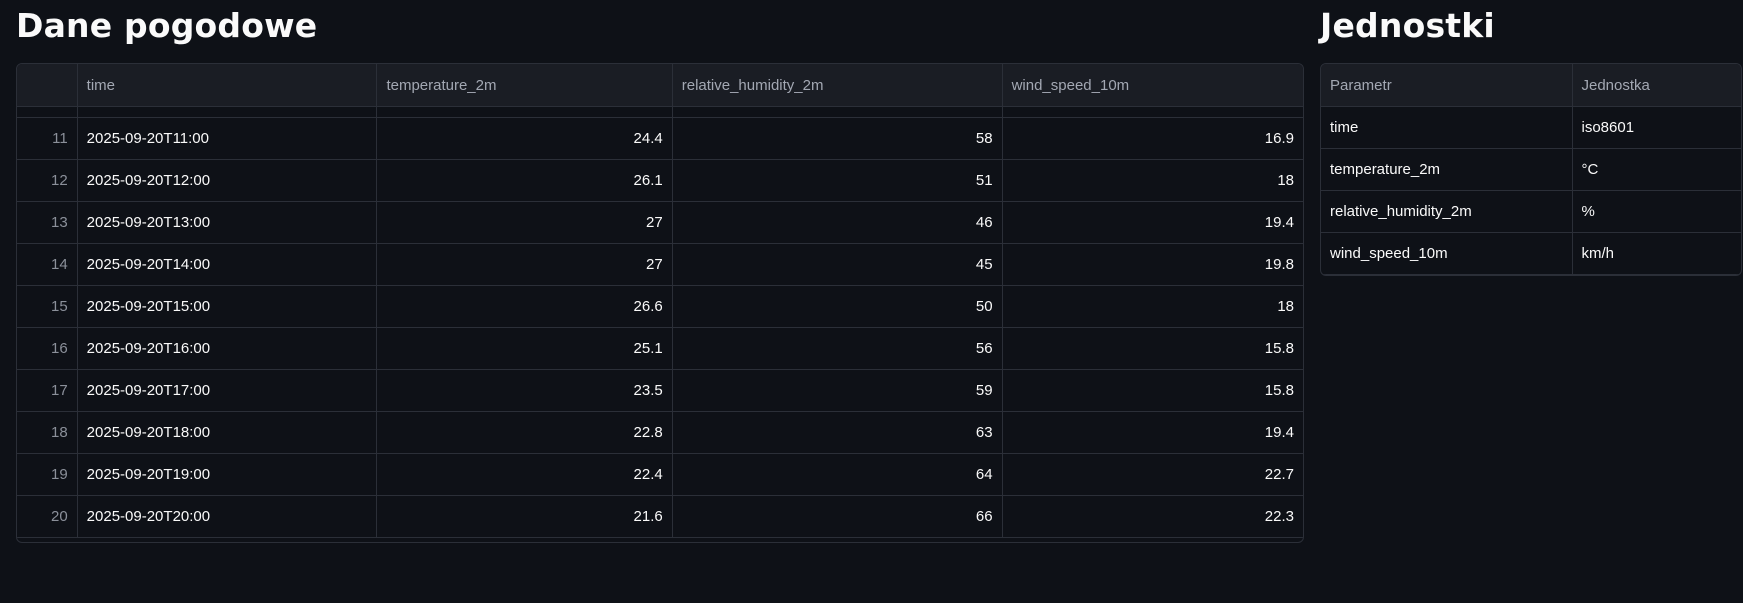 Image resolution: width=1743 pixels, height=603 pixels. I want to click on cell-time: 2025-09-20T17:00, so click(227, 390).